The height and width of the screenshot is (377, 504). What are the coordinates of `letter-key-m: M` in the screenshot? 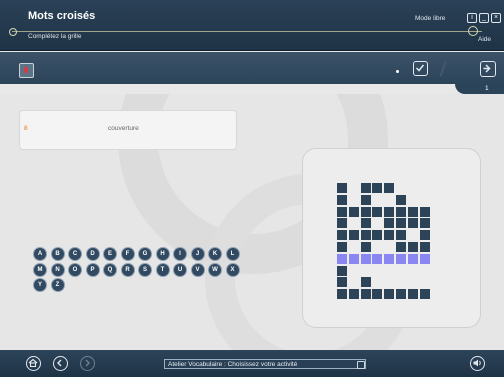 It's located at (40, 269).